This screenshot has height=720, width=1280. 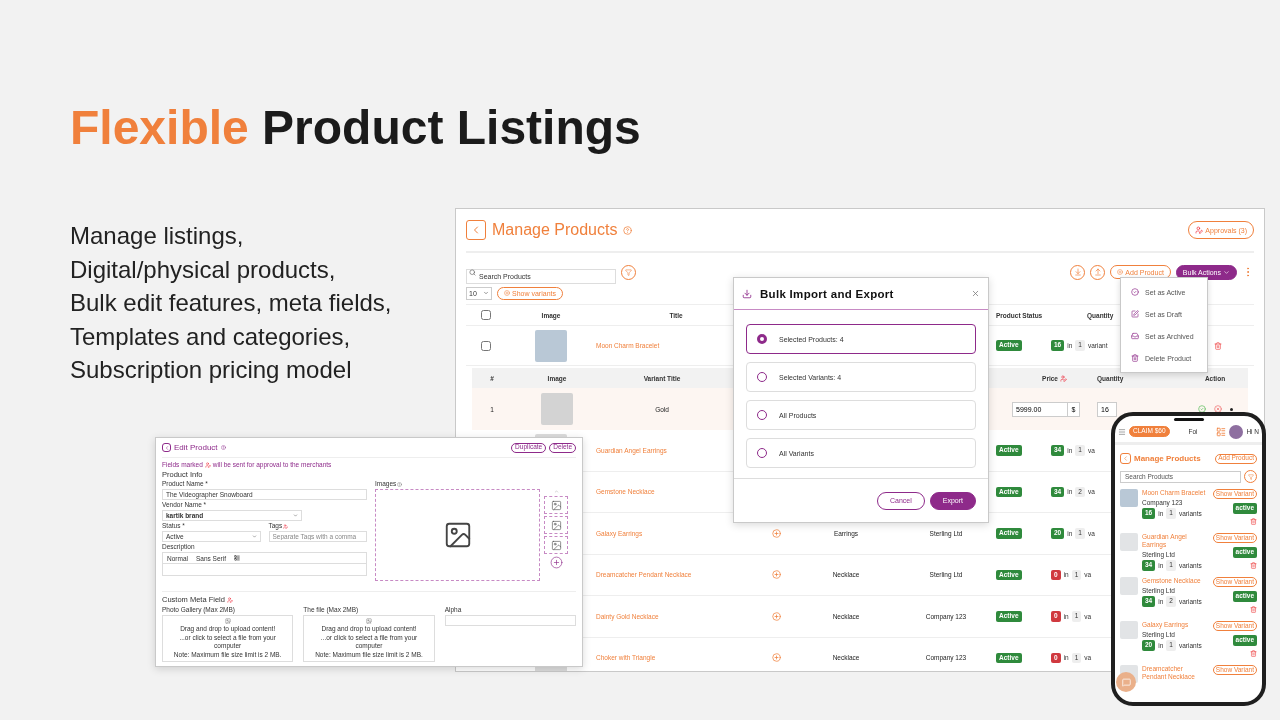 I want to click on row-checkbox, so click(x=486, y=345).